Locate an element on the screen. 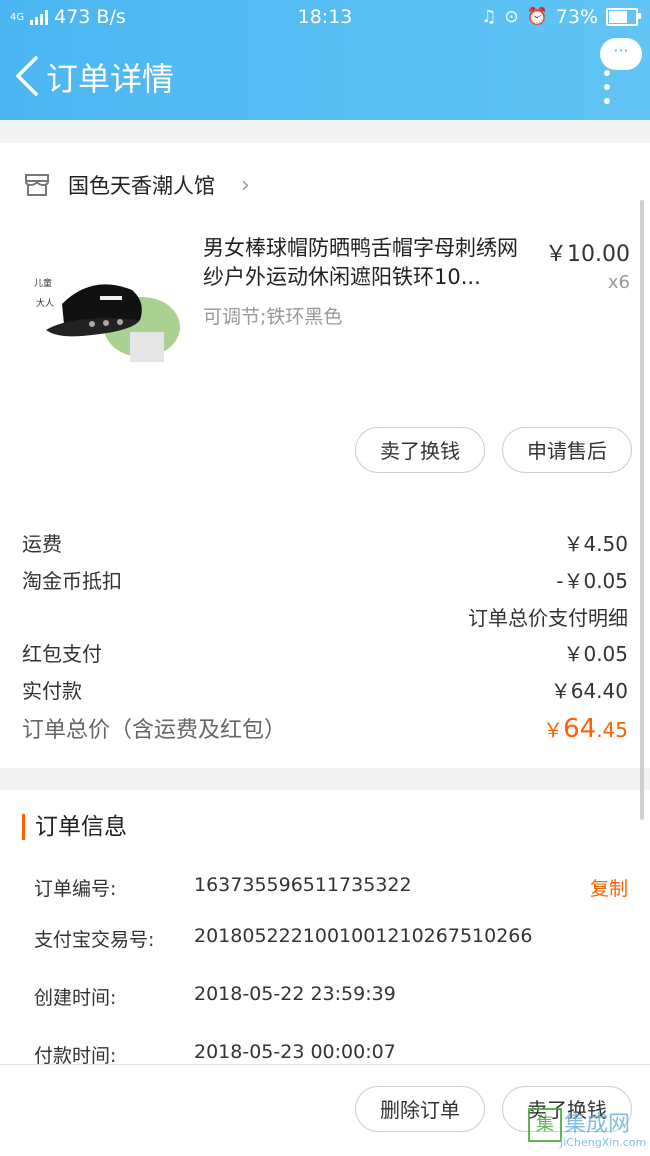  product-sku: 可调节;铁环黑色 is located at coordinates (273, 317).